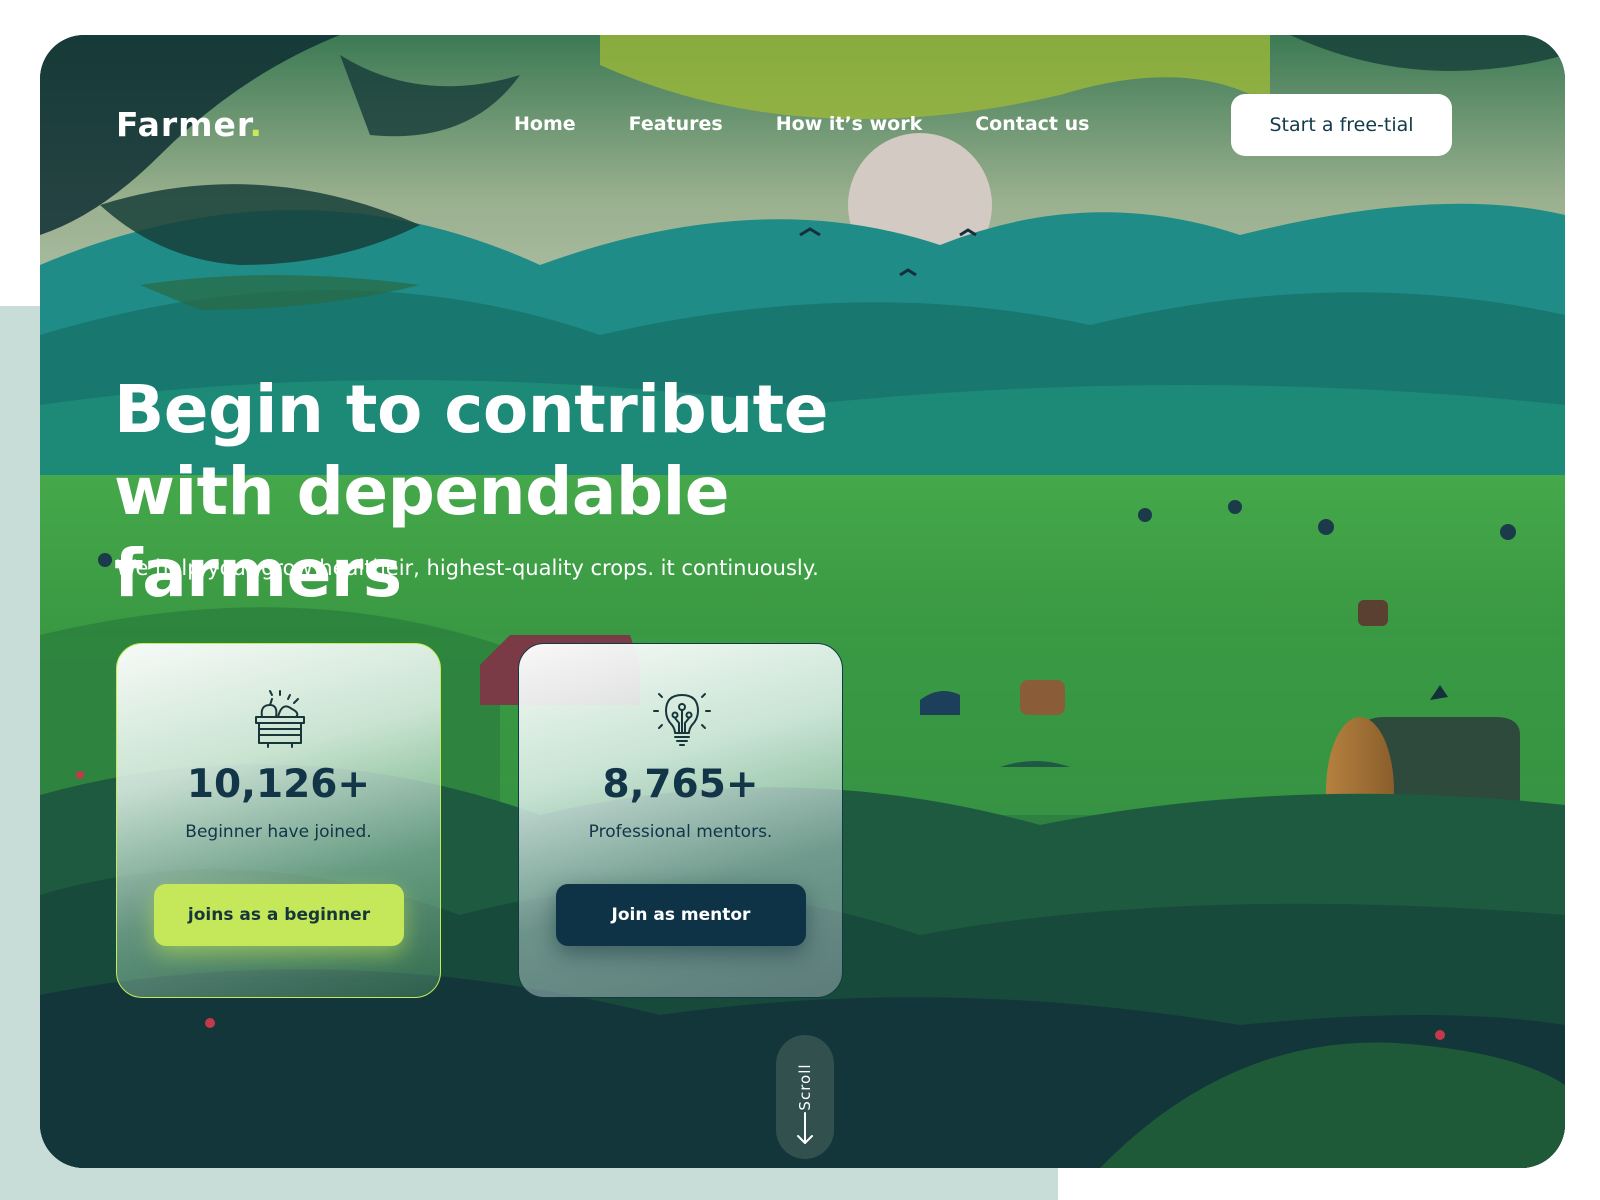 Image resolution: width=1600 pixels, height=1200 pixels. I want to click on join-as-mentor-button: Join as mentor, so click(681, 915).